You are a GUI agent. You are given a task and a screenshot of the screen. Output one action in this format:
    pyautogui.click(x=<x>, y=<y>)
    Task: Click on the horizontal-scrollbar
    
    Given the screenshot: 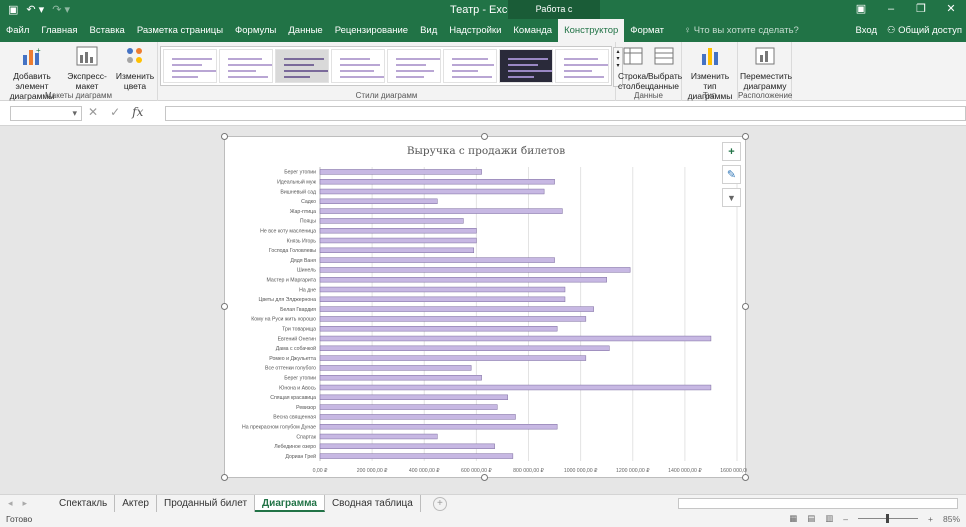 What is the action you would take?
    pyautogui.click(x=818, y=503)
    